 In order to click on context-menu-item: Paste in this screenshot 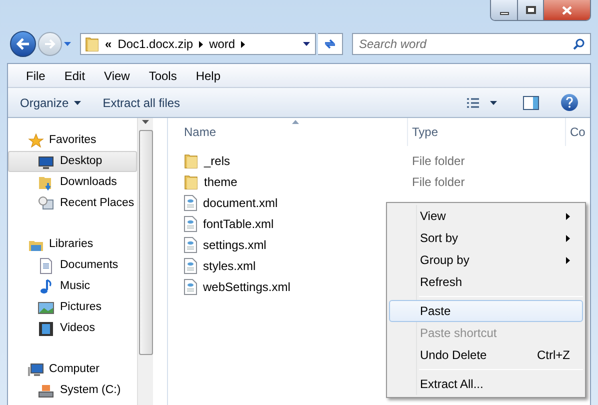, I will do `click(486, 311)`.